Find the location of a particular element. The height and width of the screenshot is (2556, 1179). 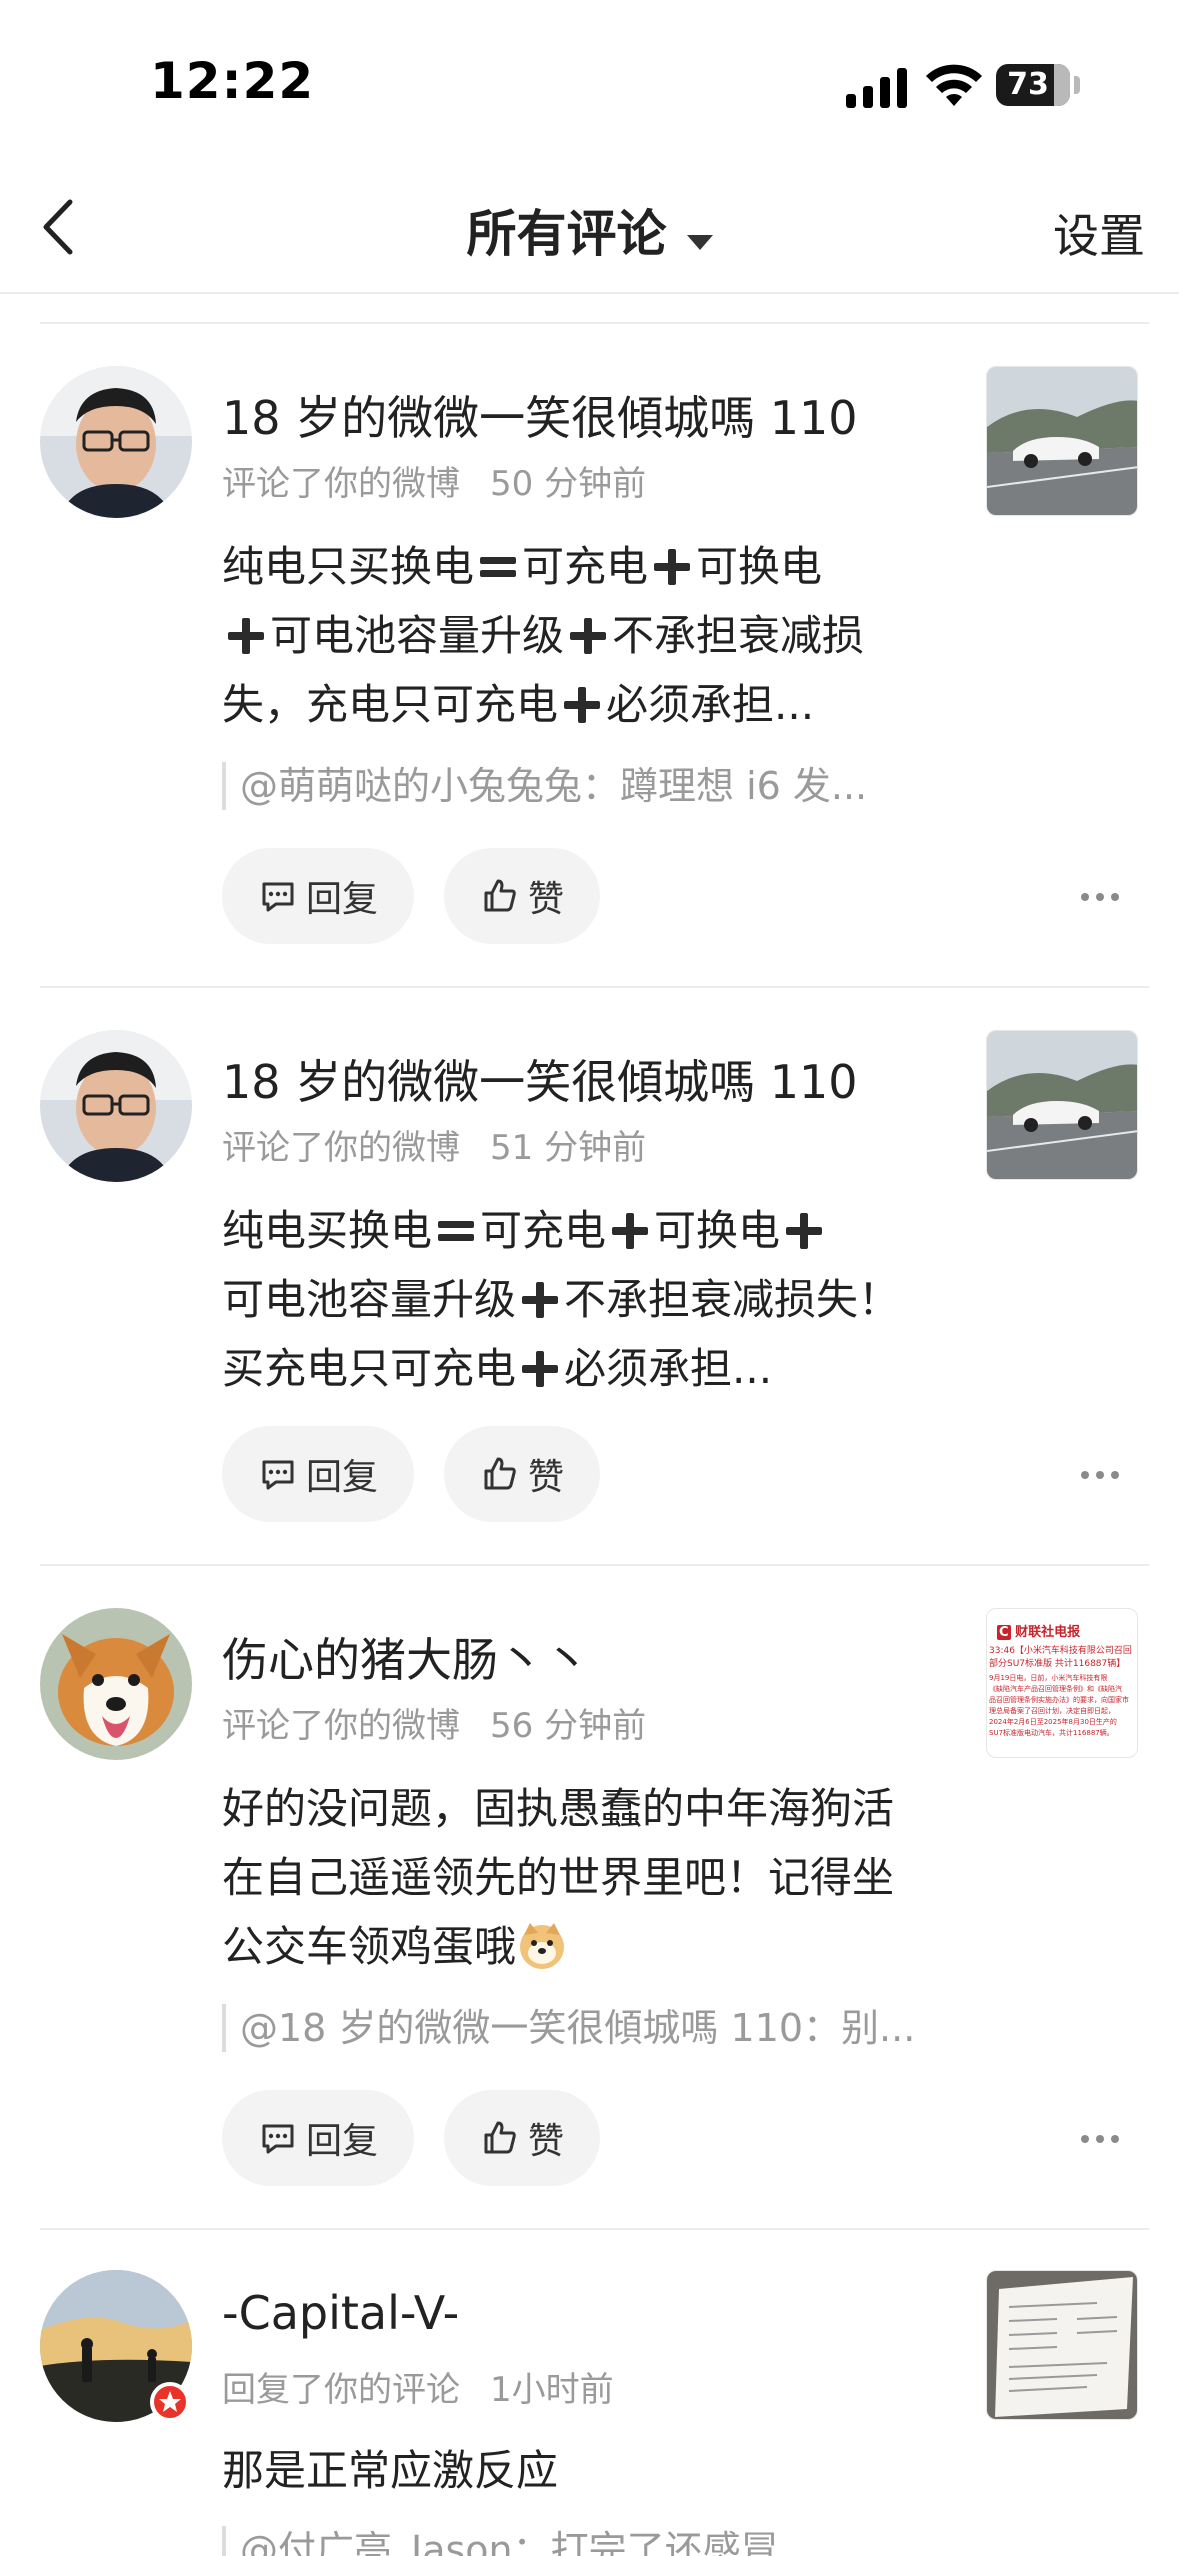

comment-time: 1小时前 is located at coordinates (552, 2390).